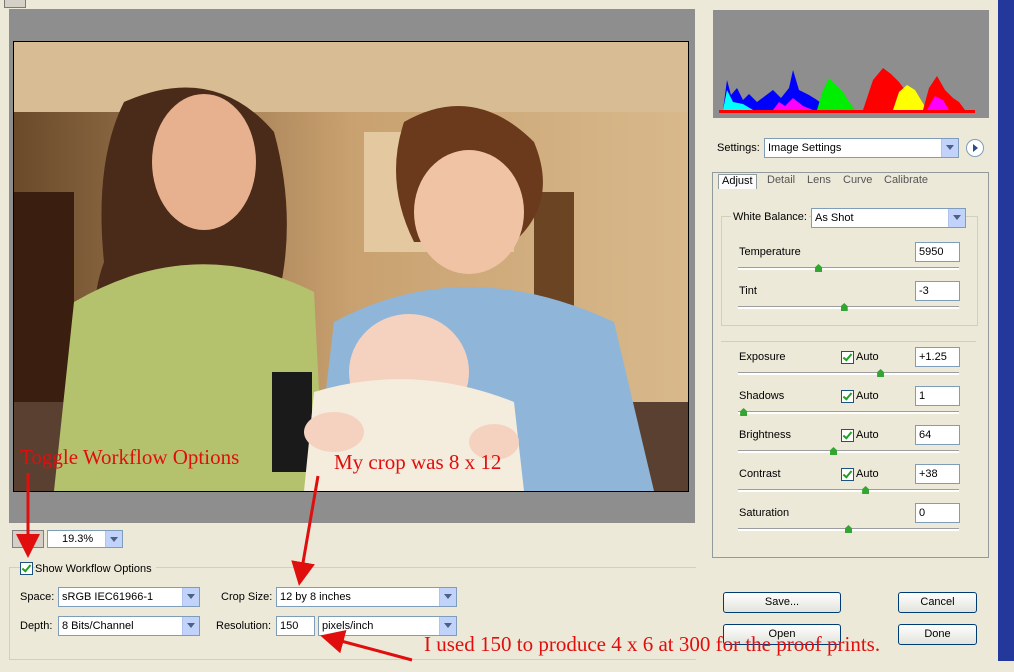 Image resolution: width=1014 pixels, height=672 pixels. What do you see at coordinates (366, 646) in the screenshot?
I see `arrow-to-resolution` at bounding box center [366, 646].